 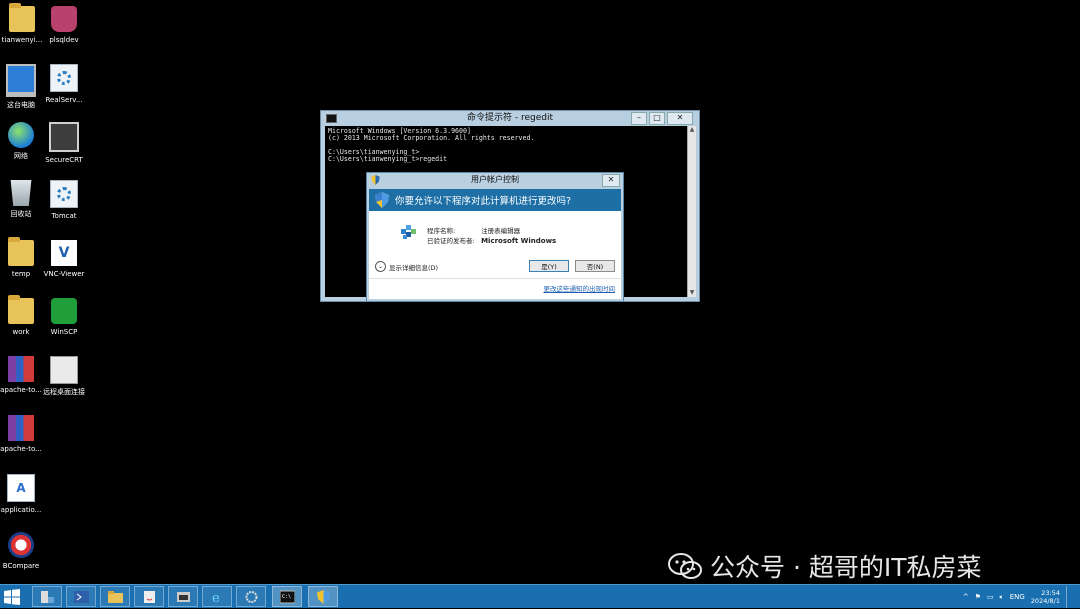 I want to click on desktop-icon-label: SecureCRT, so click(x=64, y=160).